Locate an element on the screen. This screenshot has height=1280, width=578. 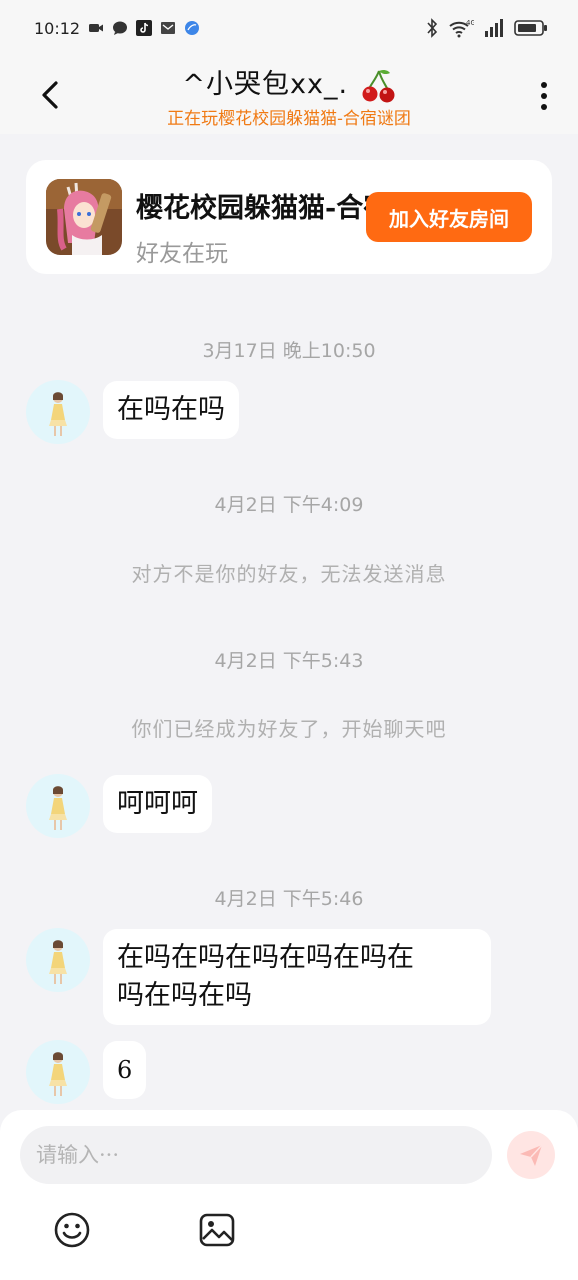
message-input is located at coordinates (256, 1155).